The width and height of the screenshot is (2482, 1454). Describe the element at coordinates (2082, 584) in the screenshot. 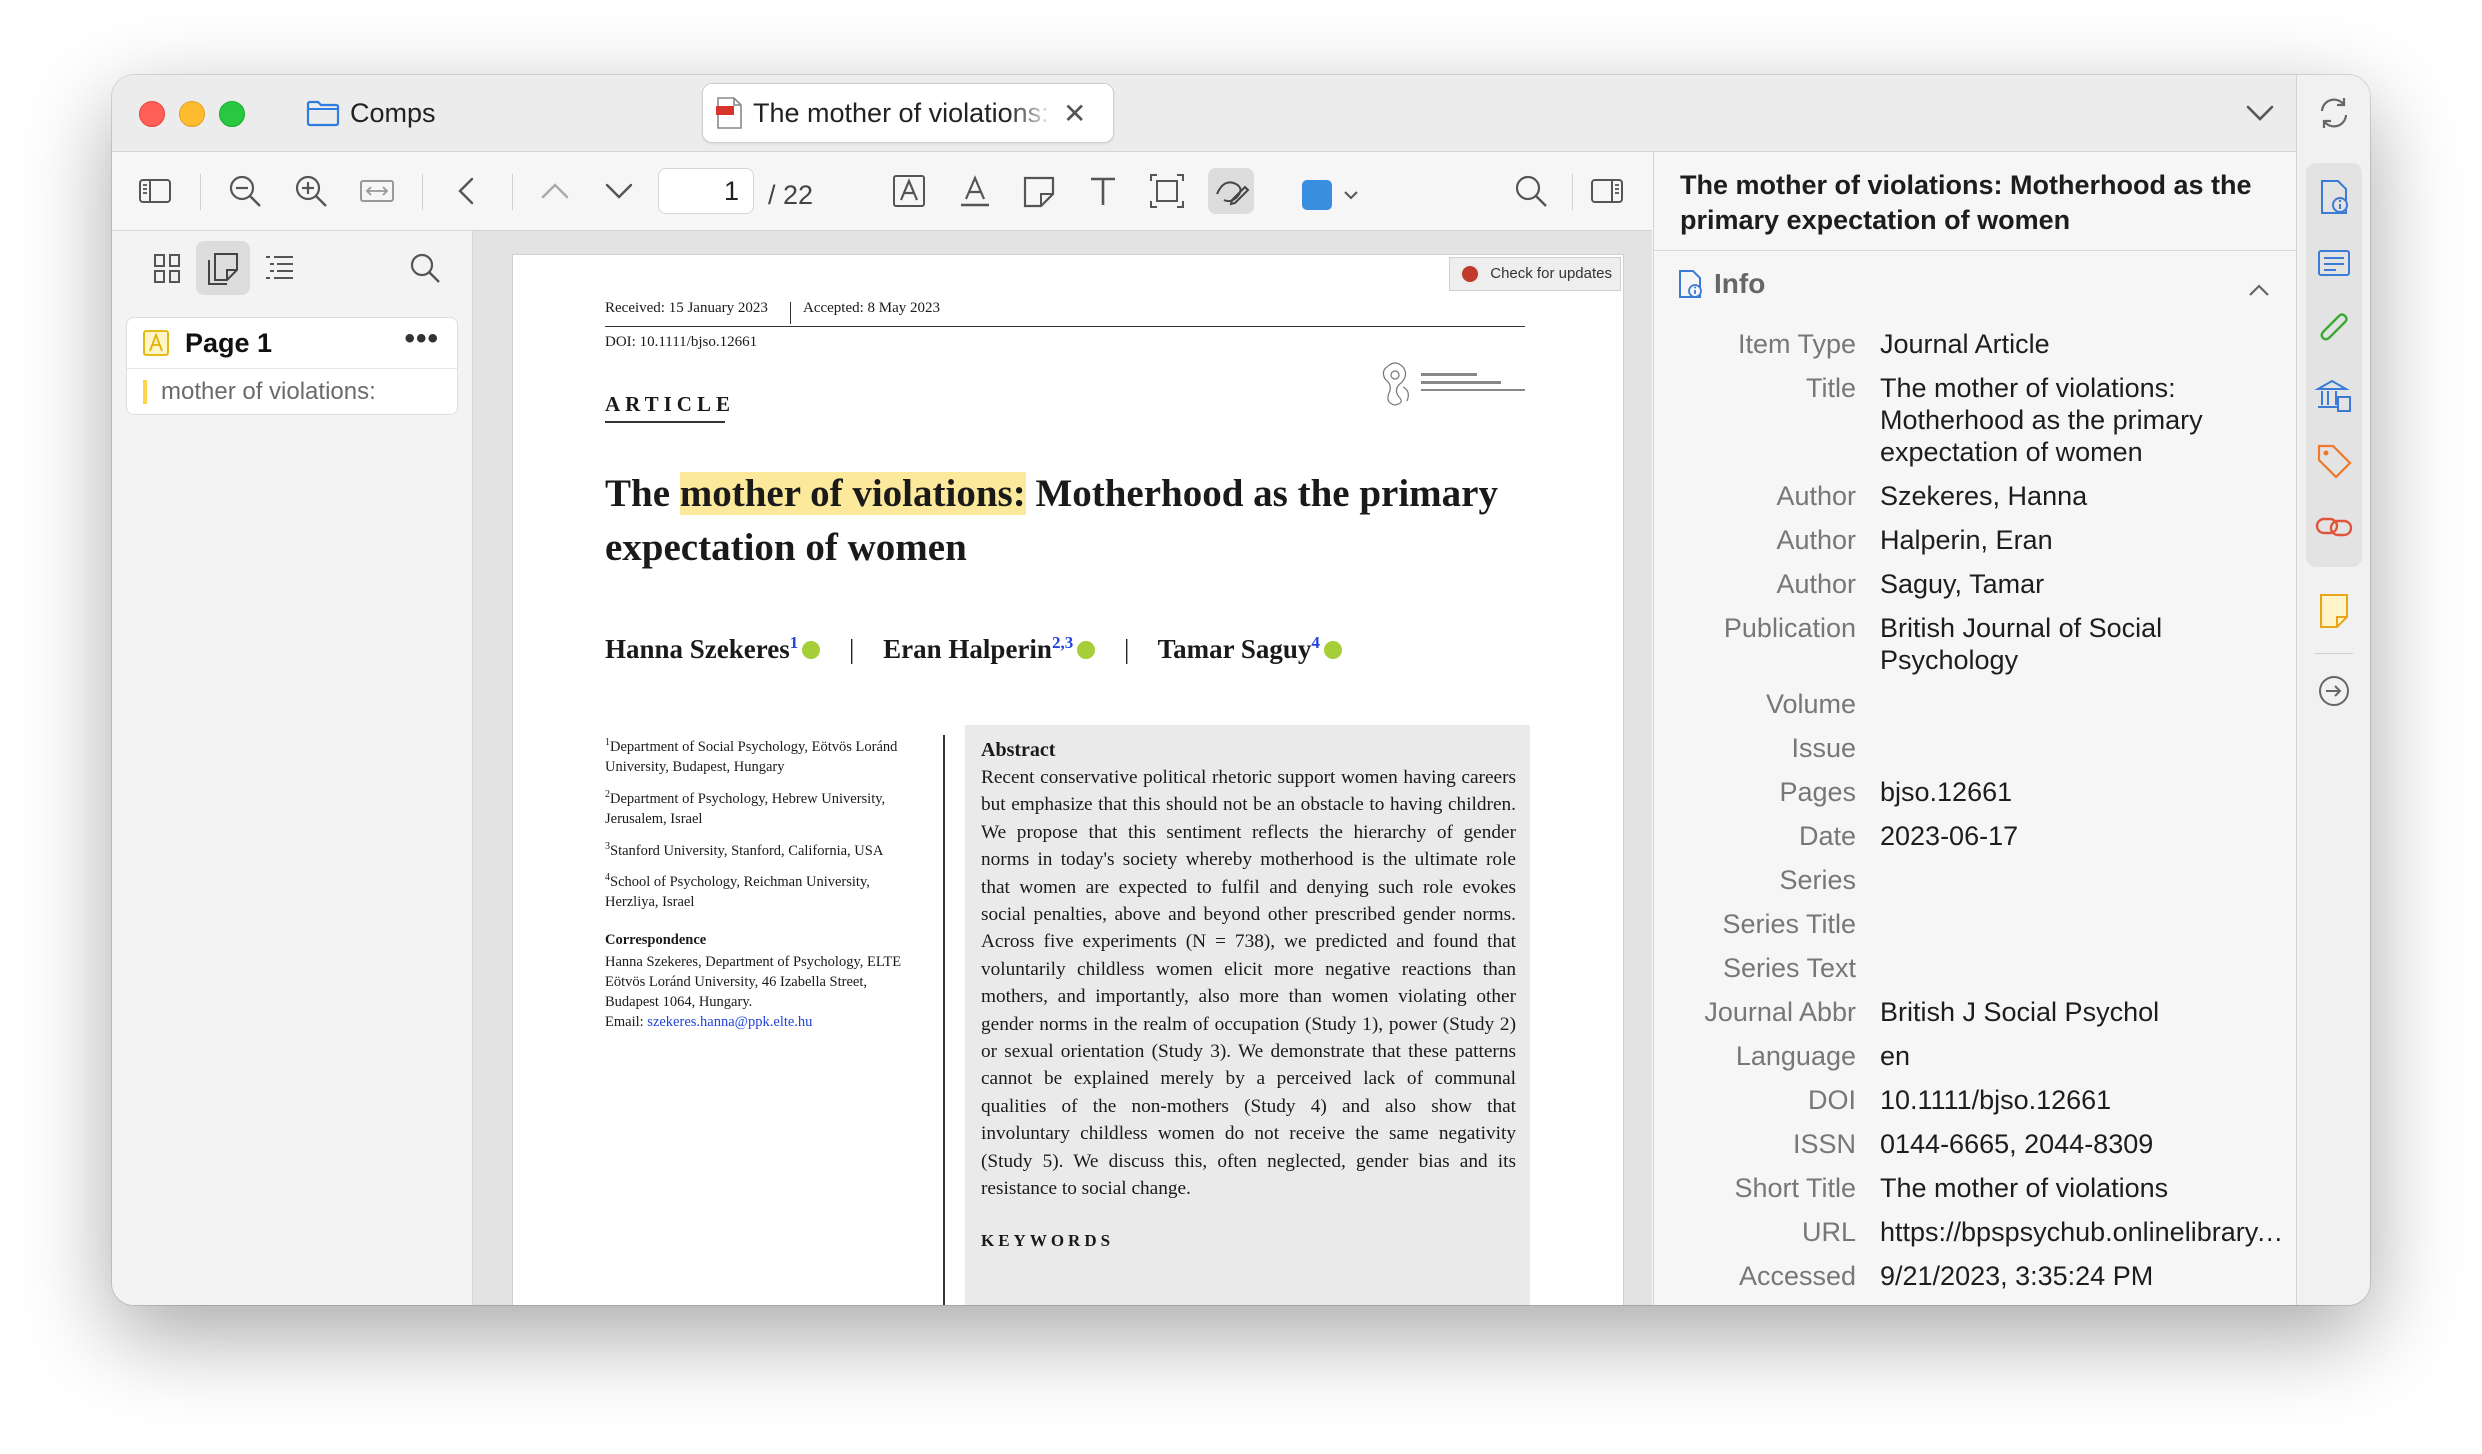

I see `info-field-value: Saguy, Tamar` at that location.